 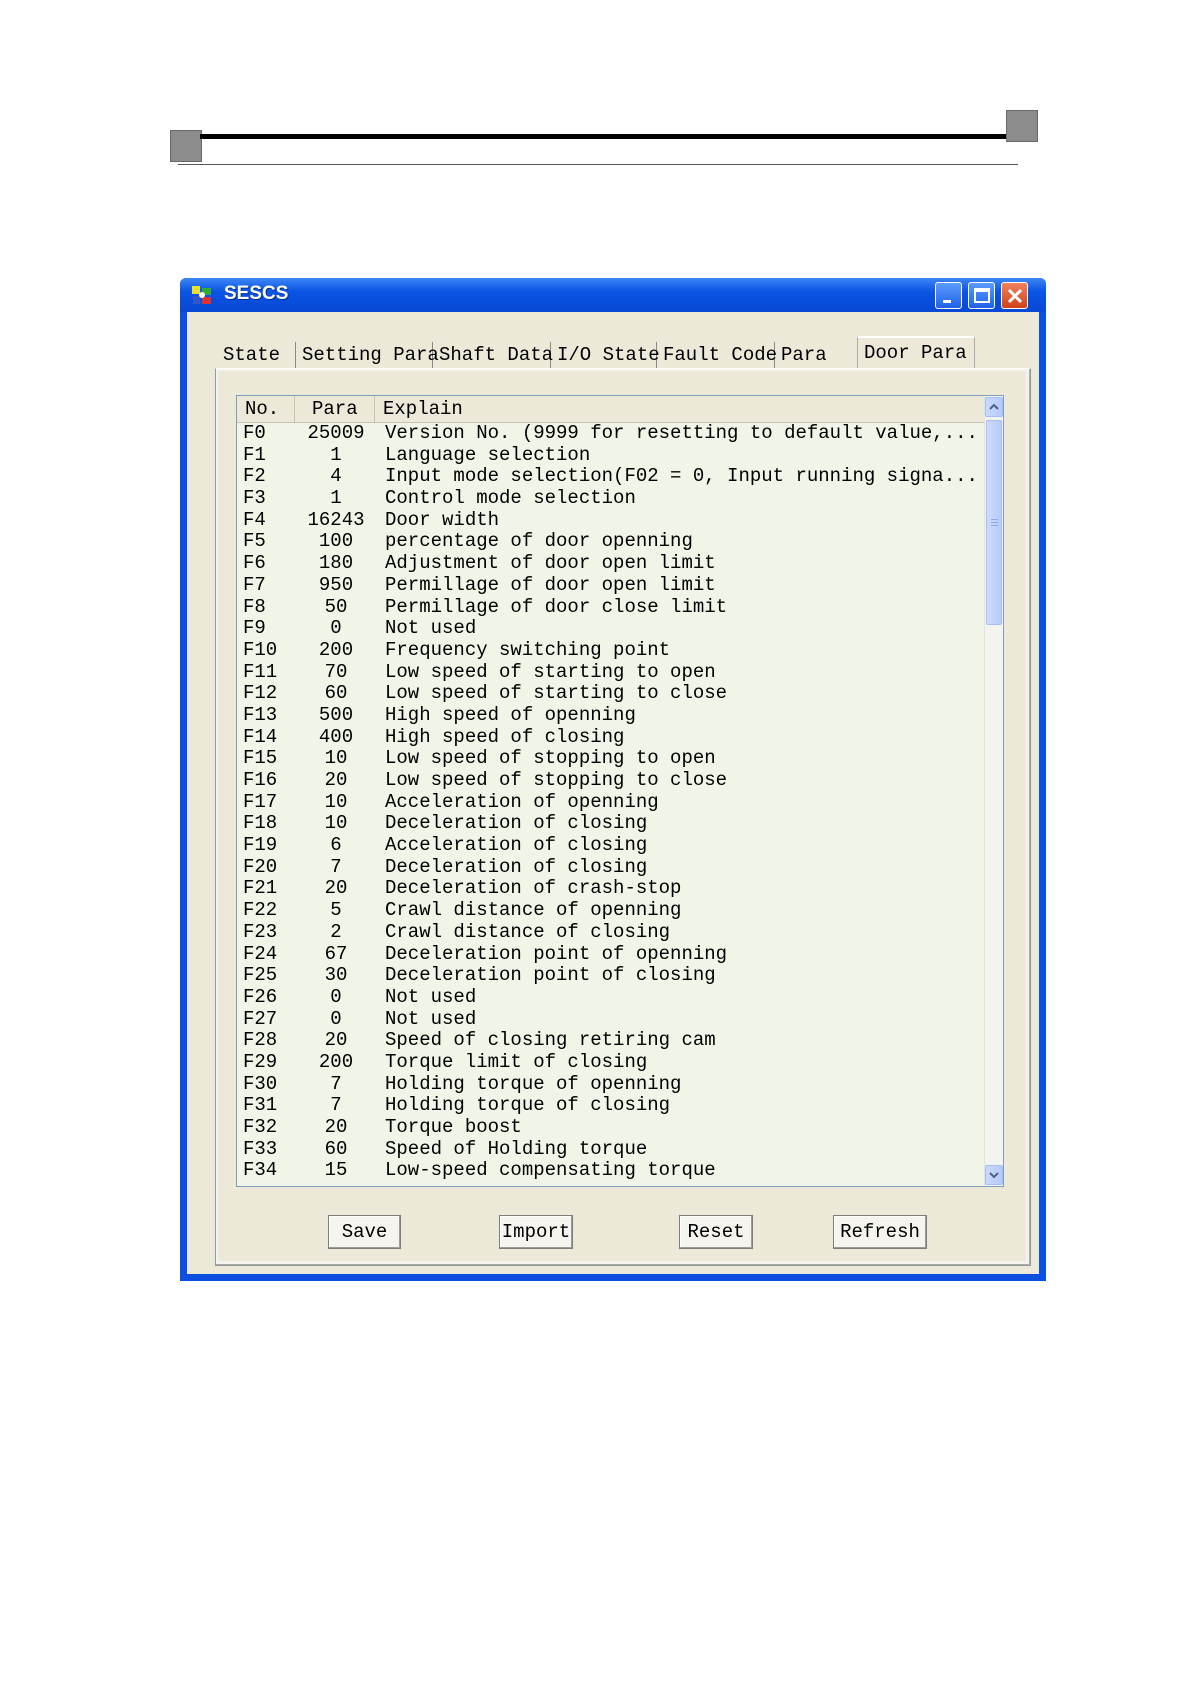 I want to click on table-row: F1 1 Language selection, so click(x=611, y=455).